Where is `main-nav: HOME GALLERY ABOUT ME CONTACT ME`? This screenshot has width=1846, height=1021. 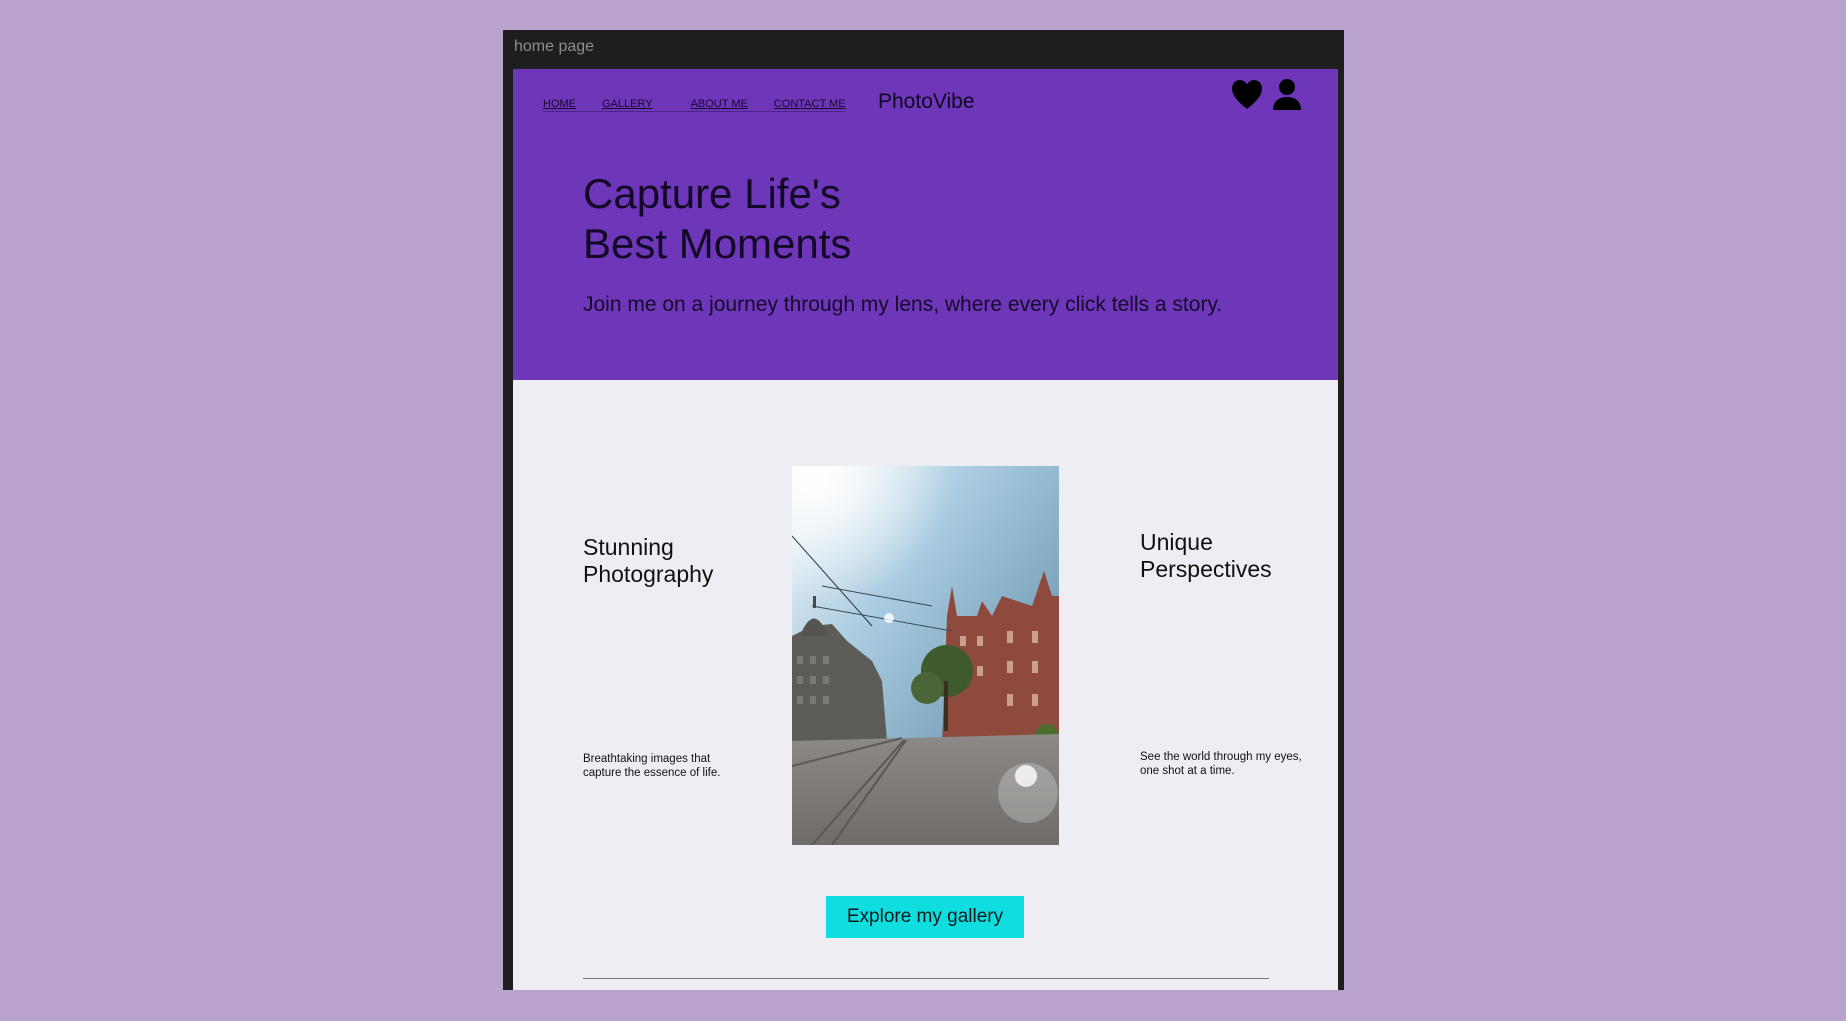
main-nav: HOME GALLERY ABOUT ME CONTACT ME is located at coordinates (694, 105).